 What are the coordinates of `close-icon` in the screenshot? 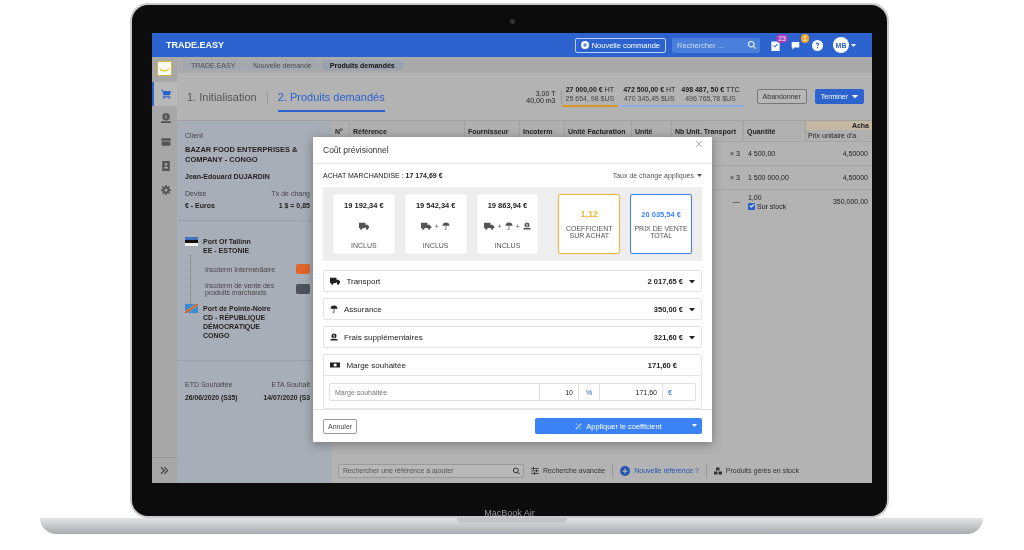 It's located at (699, 144).